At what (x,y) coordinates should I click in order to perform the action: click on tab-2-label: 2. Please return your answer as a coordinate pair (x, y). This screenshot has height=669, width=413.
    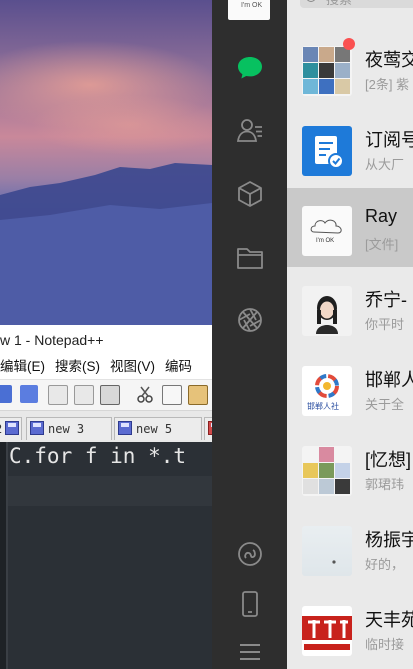
    Looking at the image, I should click on (1, 429).